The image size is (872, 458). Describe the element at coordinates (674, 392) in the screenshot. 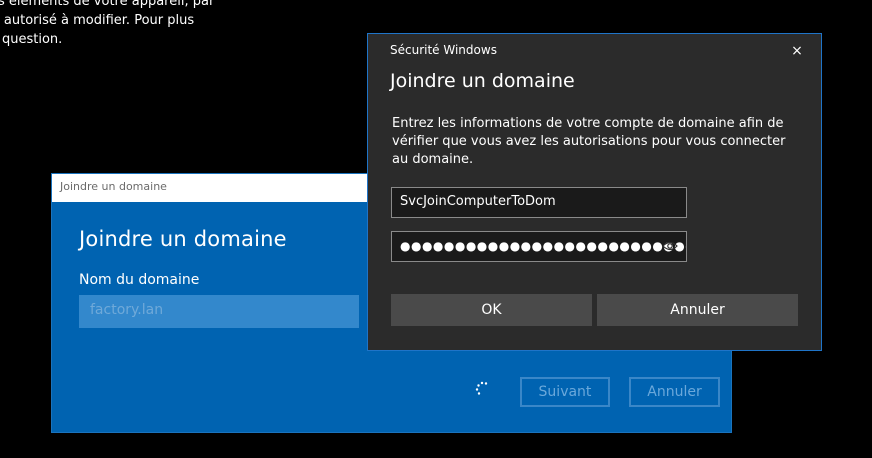

I see `join-cancel-button: Annuler` at that location.